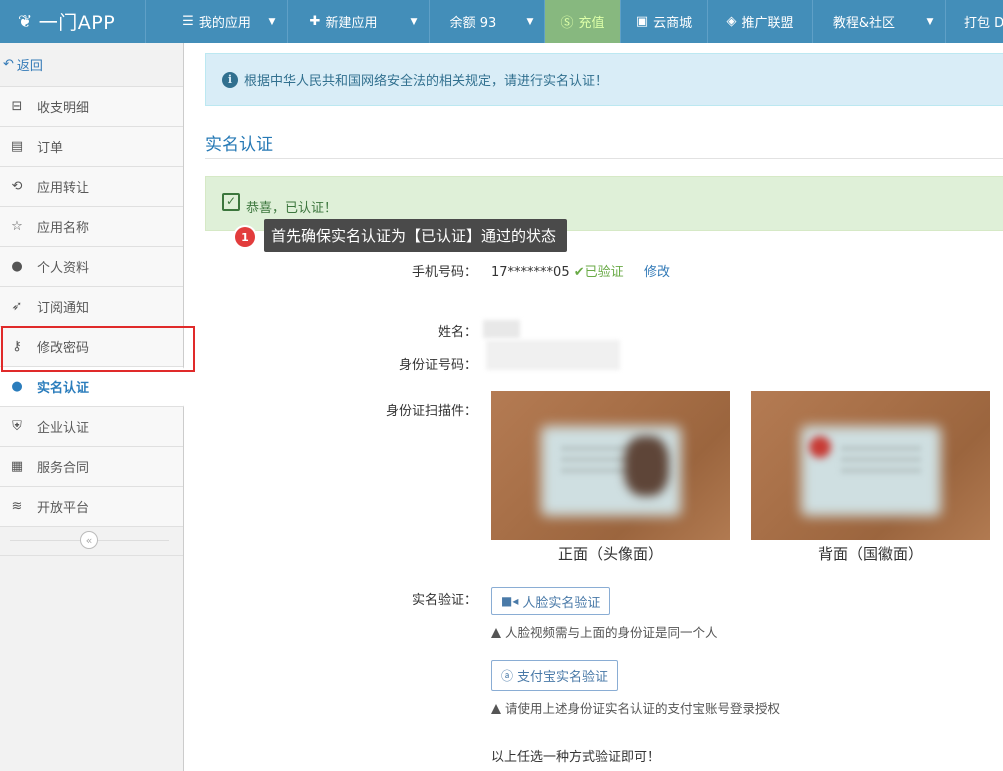 The image size is (1003, 771). What do you see at coordinates (8, 64) in the screenshot?
I see `reply-arrow-icon: ↶` at bounding box center [8, 64].